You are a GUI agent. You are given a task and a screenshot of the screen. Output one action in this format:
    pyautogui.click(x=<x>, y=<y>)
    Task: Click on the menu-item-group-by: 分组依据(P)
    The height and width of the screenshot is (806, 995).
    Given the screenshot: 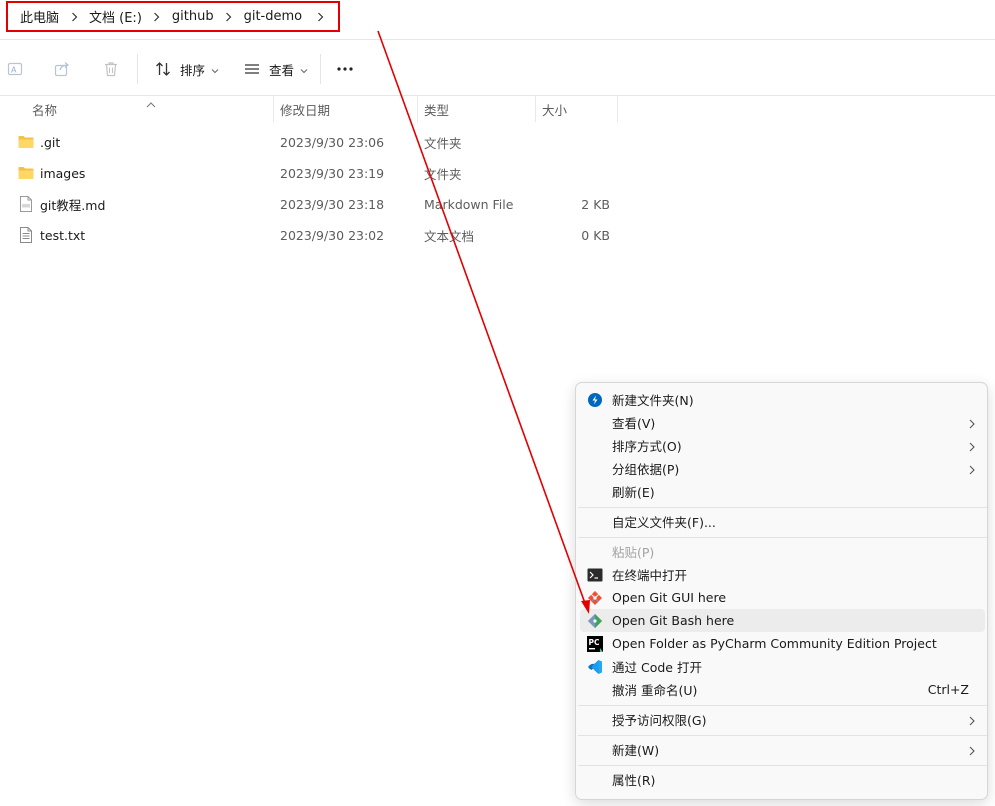 What is the action you would take?
    pyautogui.click(x=782, y=468)
    